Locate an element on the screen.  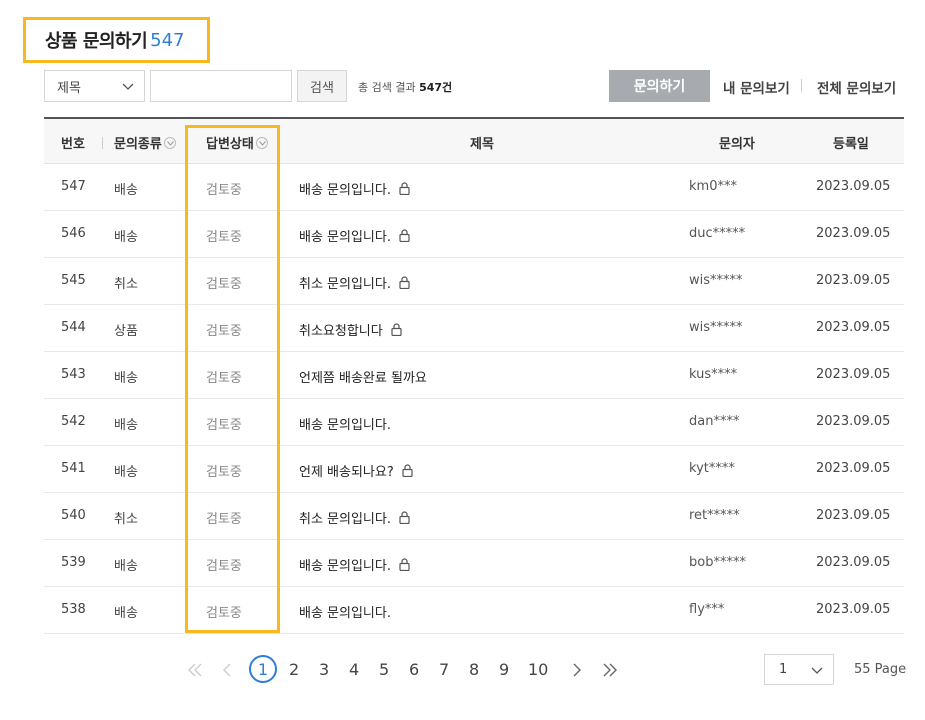
search-field-select-value: 제목 is located at coordinates (69, 88).